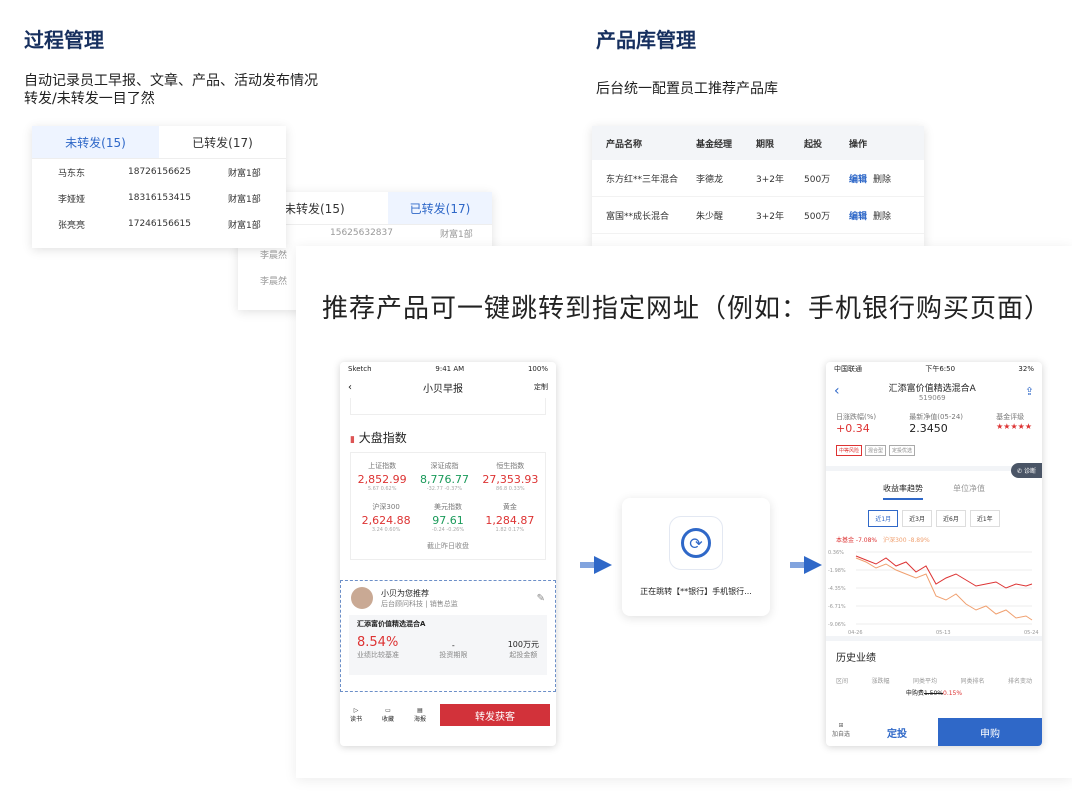 The height and width of the screenshot is (798, 1072). Describe the element at coordinates (841, 725) in the screenshot. I see `plus-box-icon: ⊞` at that location.